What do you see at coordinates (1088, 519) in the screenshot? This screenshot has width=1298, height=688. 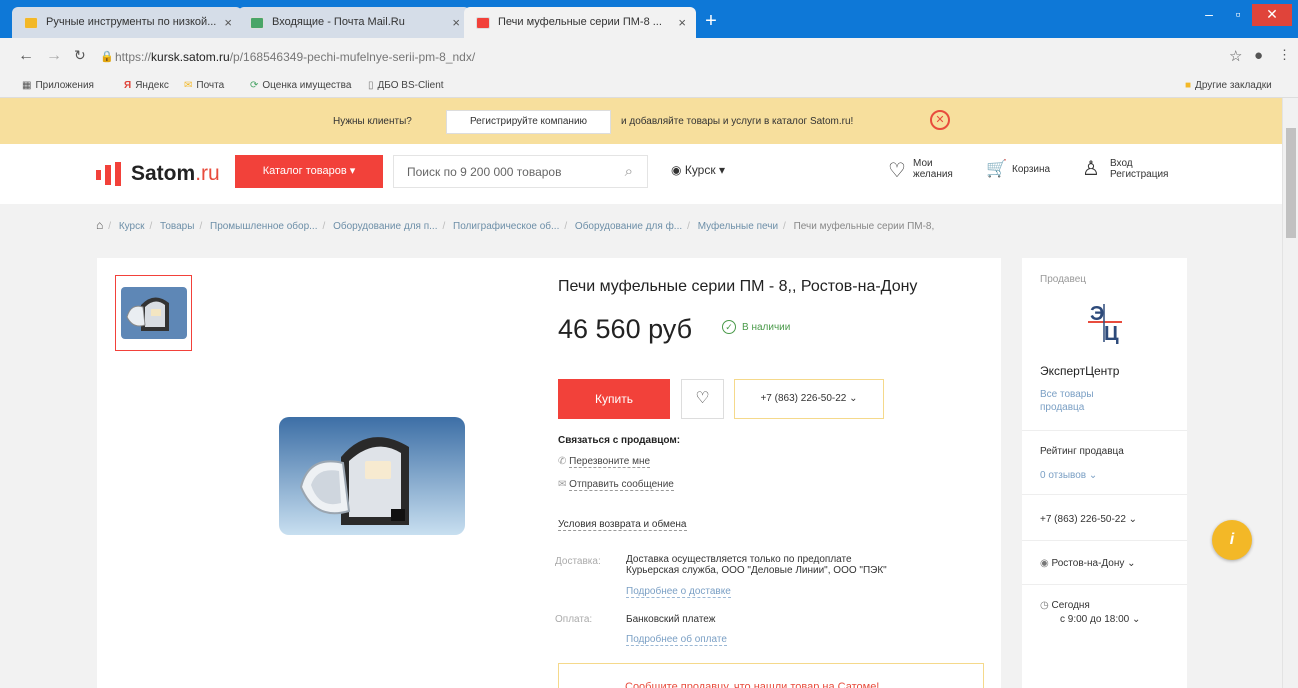 I see `seller-phone: +7 (863) 226-50-22 ⌄` at bounding box center [1088, 519].